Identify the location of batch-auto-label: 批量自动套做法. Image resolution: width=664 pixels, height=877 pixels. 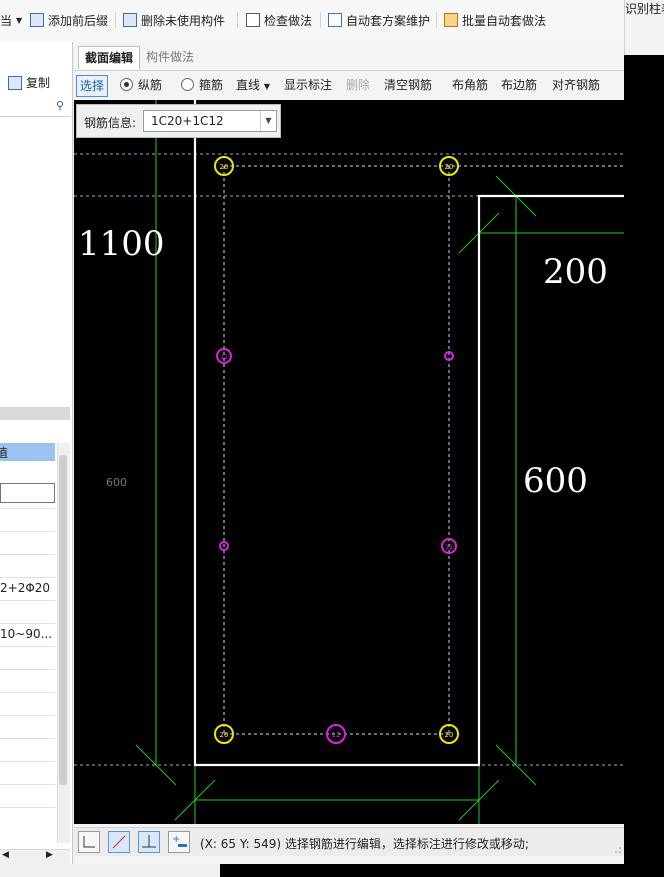
(504, 20).